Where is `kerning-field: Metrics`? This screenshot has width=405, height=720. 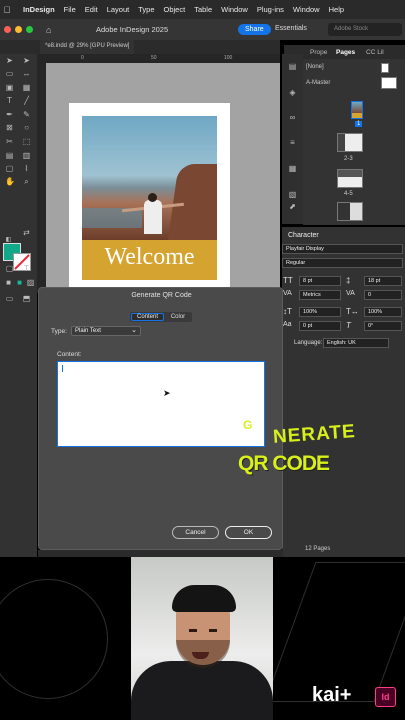 kerning-field: Metrics is located at coordinates (320, 295).